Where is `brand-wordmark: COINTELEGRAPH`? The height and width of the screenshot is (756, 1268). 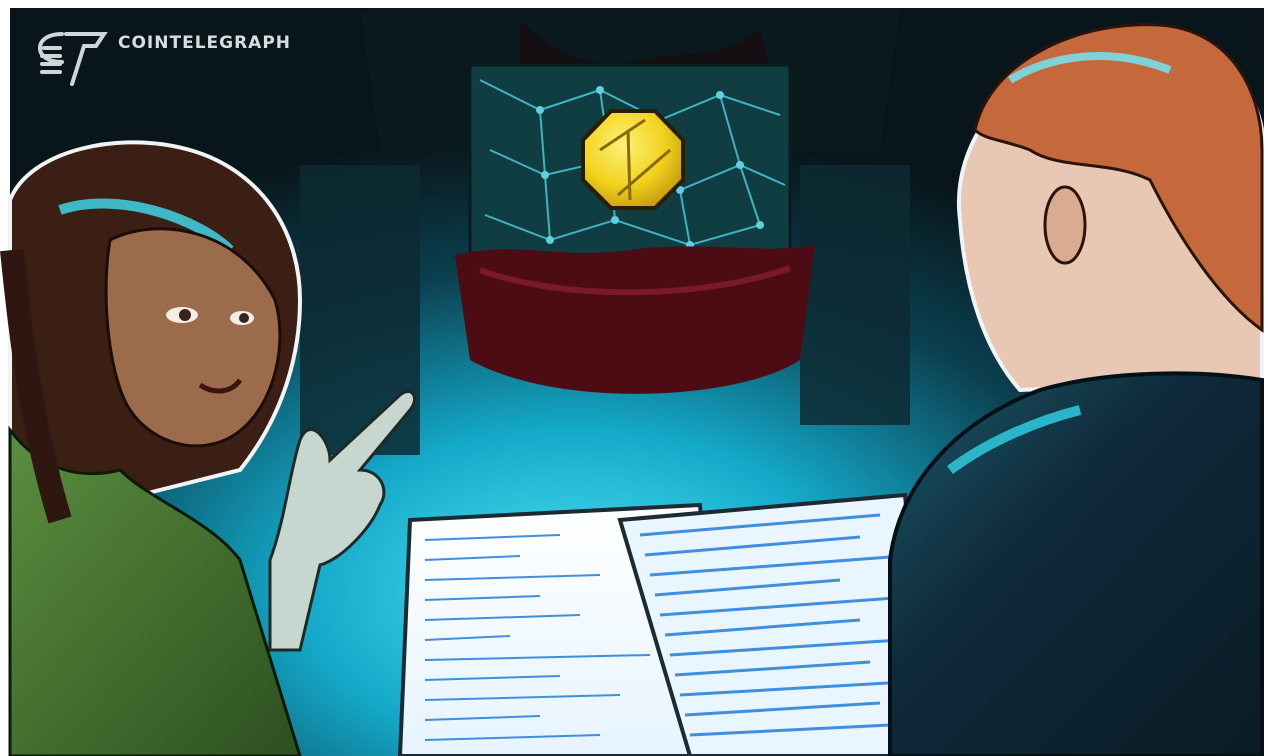 brand-wordmark: COINTELEGRAPH is located at coordinates (205, 43).